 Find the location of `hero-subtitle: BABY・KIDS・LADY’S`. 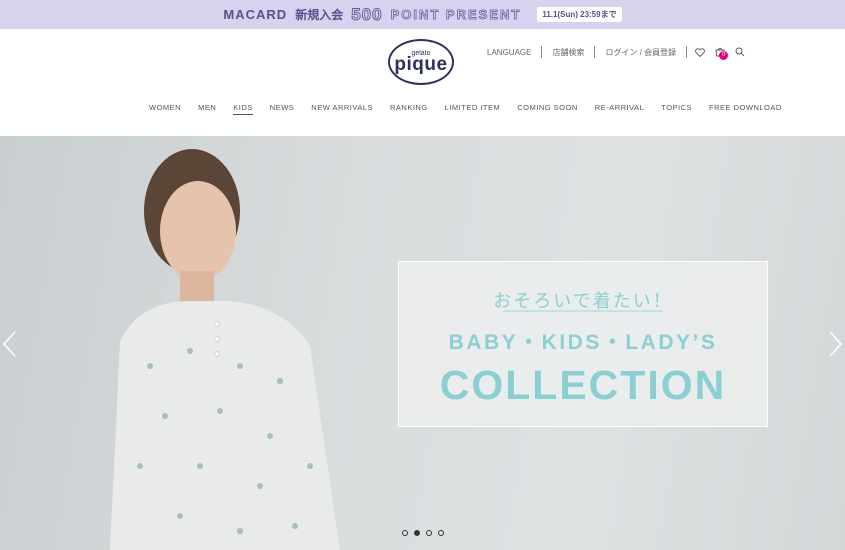

hero-subtitle: BABY・KIDS・LADY’S is located at coordinates (583, 342).